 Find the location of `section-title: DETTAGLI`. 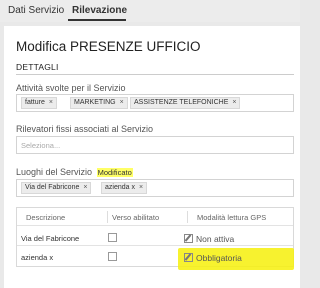

section-title: DETTAGLI is located at coordinates (37, 67).